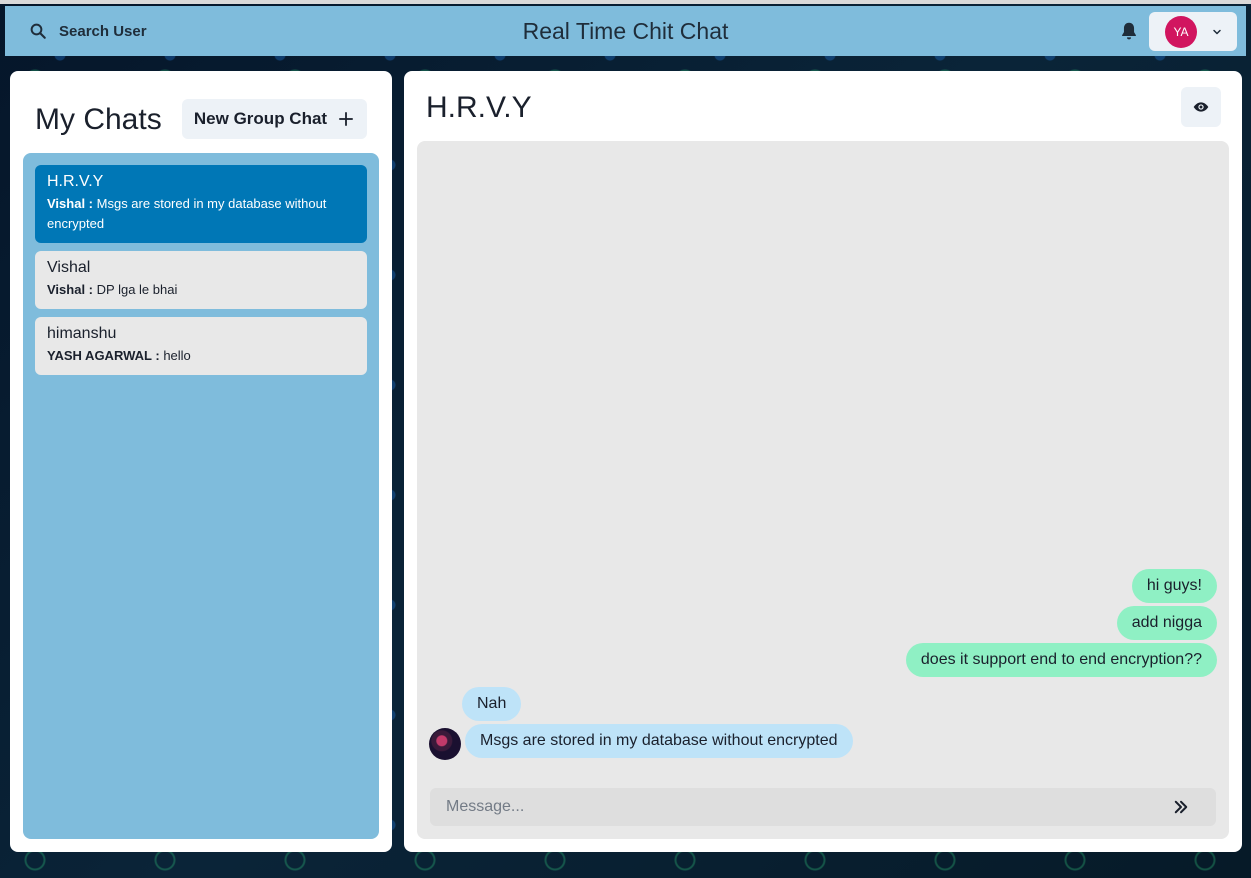 The width and height of the screenshot is (1251, 878). I want to click on message-input-container, so click(823, 807).